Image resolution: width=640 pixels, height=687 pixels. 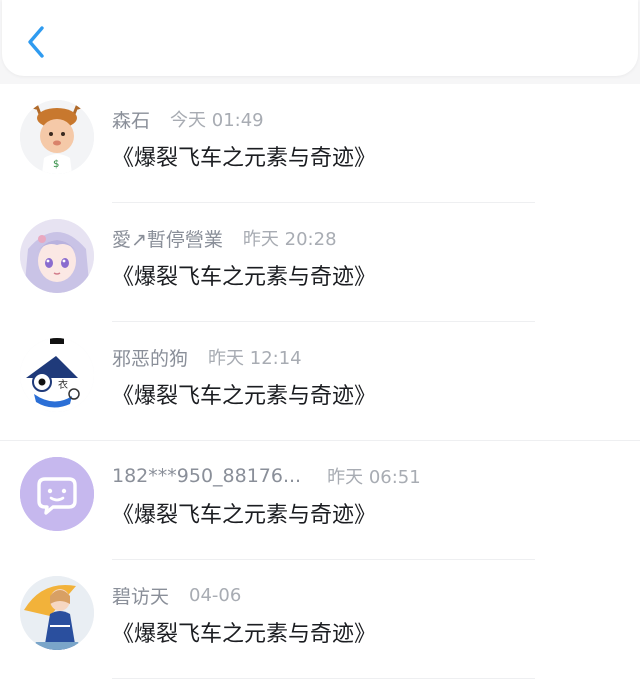 What do you see at coordinates (323, 678) in the screenshot?
I see `divider` at bounding box center [323, 678].